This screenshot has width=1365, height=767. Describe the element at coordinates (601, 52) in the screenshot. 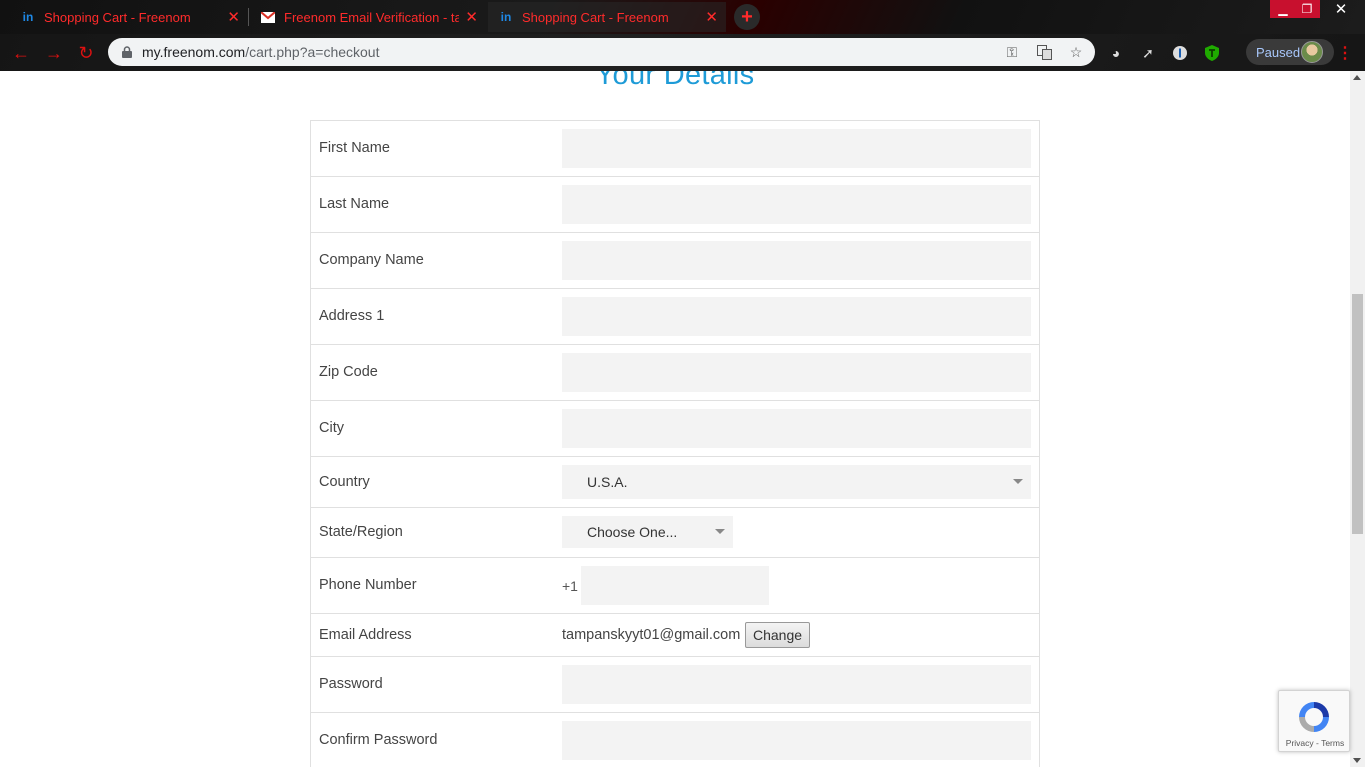

I see `address-bar: my.freenom.com/cart.php?a=checkout ⚿ ☆` at that location.